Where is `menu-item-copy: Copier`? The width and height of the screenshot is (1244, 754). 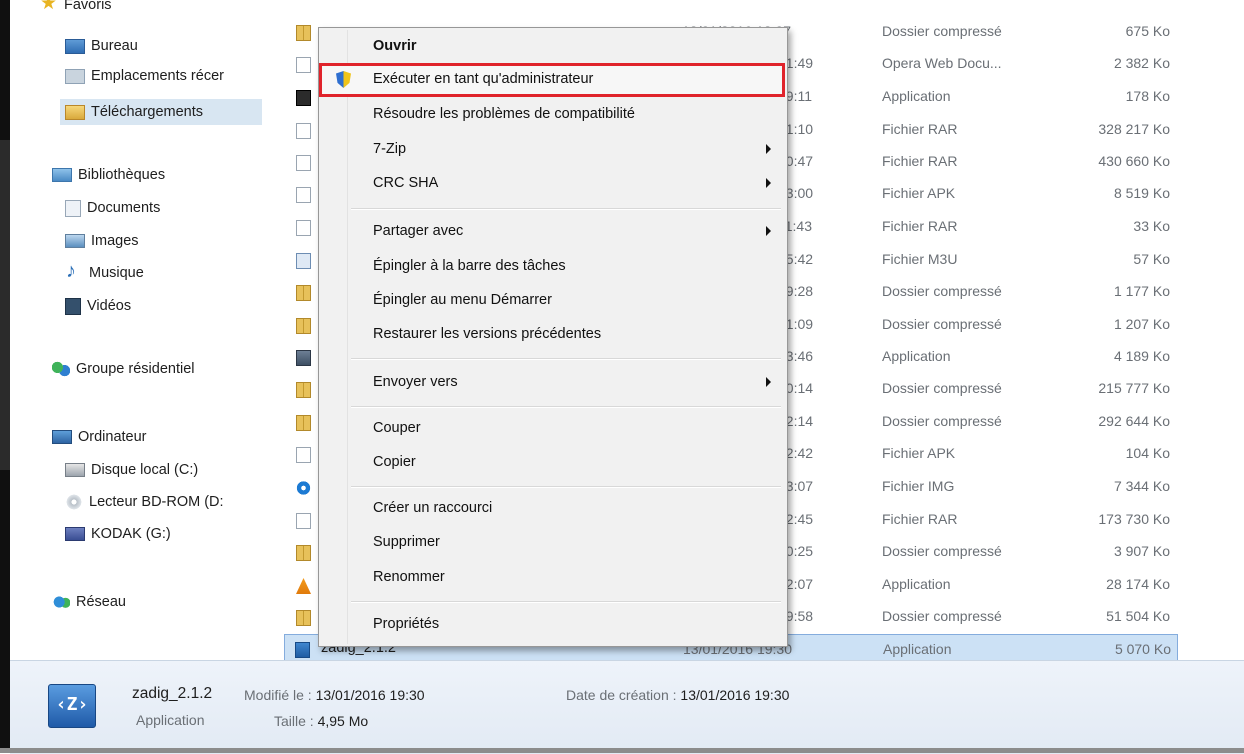 menu-item-copy: Copier is located at coordinates (552, 463).